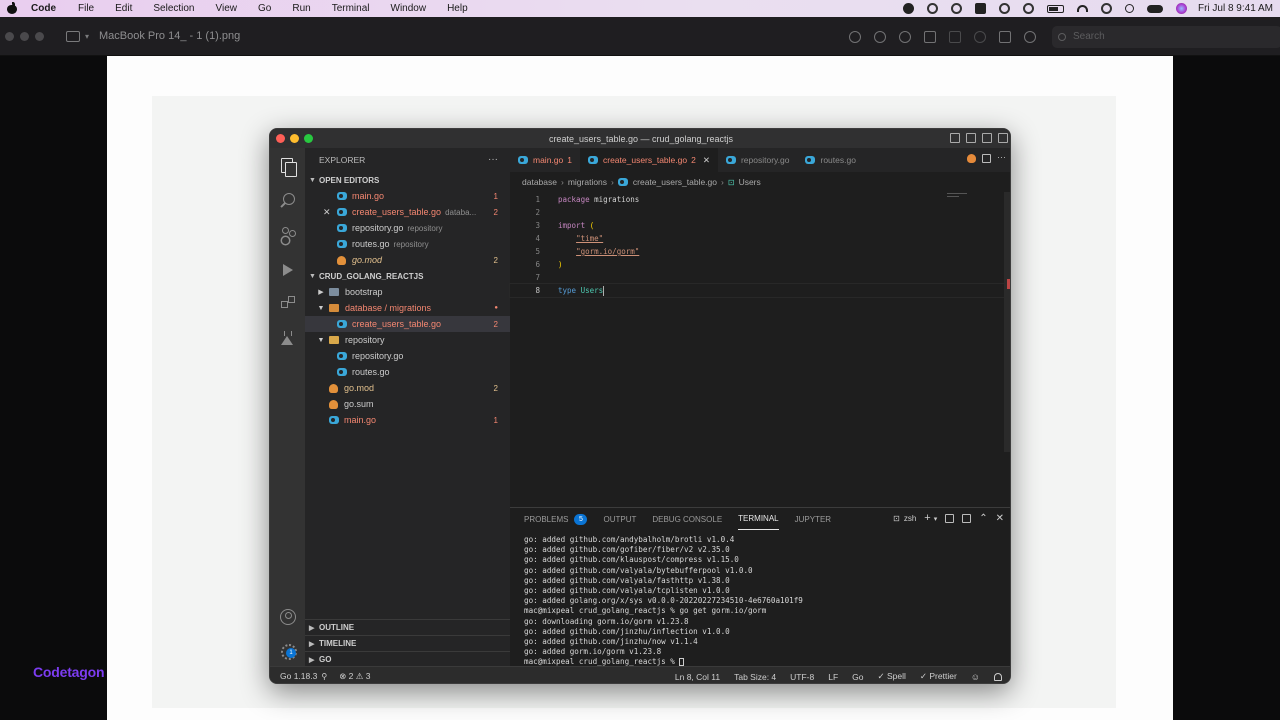 This screenshot has width=1280, height=720. Describe the element at coordinates (407, 292) in the screenshot. I see `tree-folder-bootstrap: ▶ bootstrap` at that location.